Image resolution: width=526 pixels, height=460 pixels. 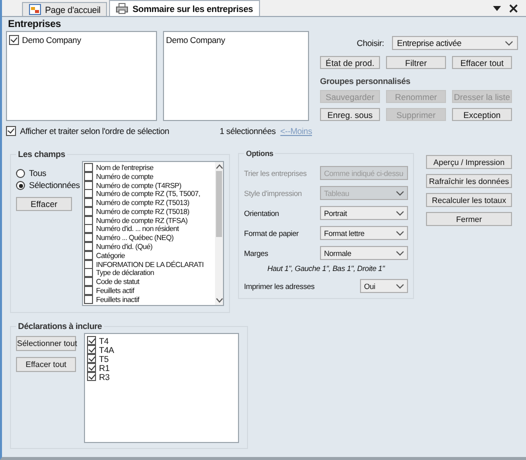 What do you see at coordinates (104, 367) in the screenshot?
I see `list-item: R1` at bounding box center [104, 367].